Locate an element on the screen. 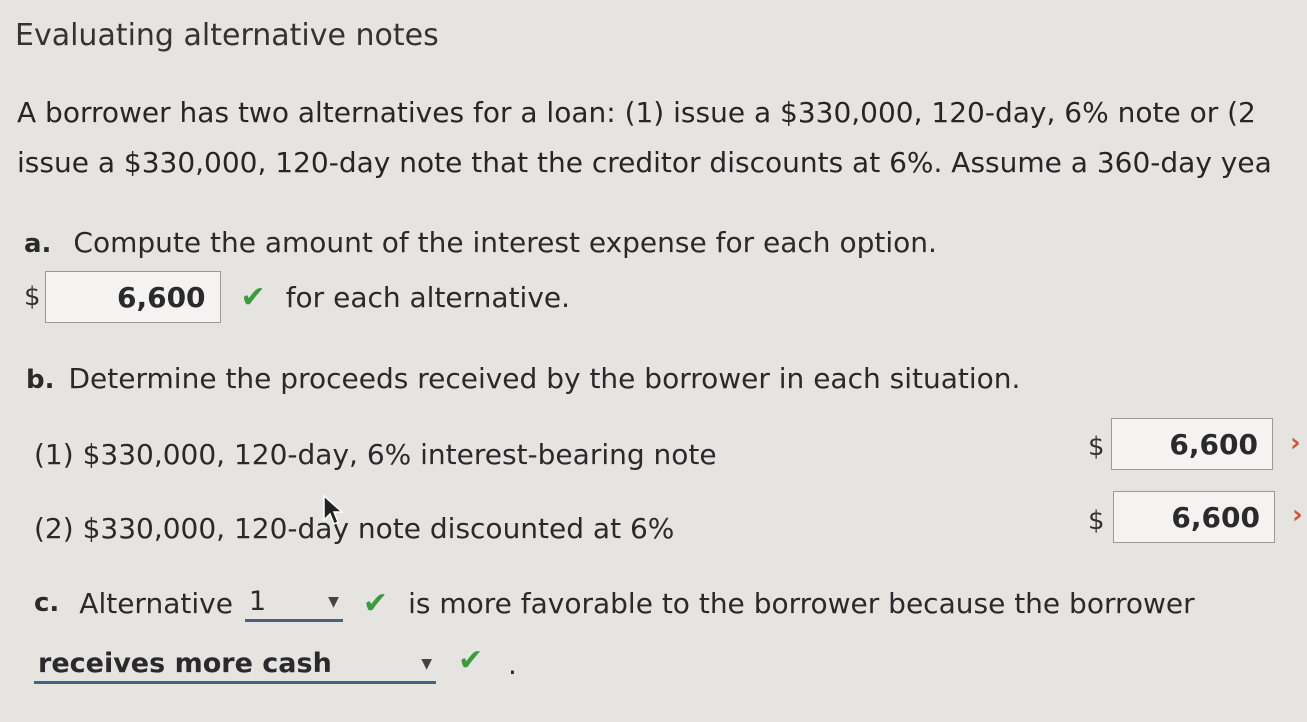 The height and width of the screenshot is (722, 1307). answer-a-row: $ 6,600 ✔ for each alternative. is located at coordinates (297, 297).